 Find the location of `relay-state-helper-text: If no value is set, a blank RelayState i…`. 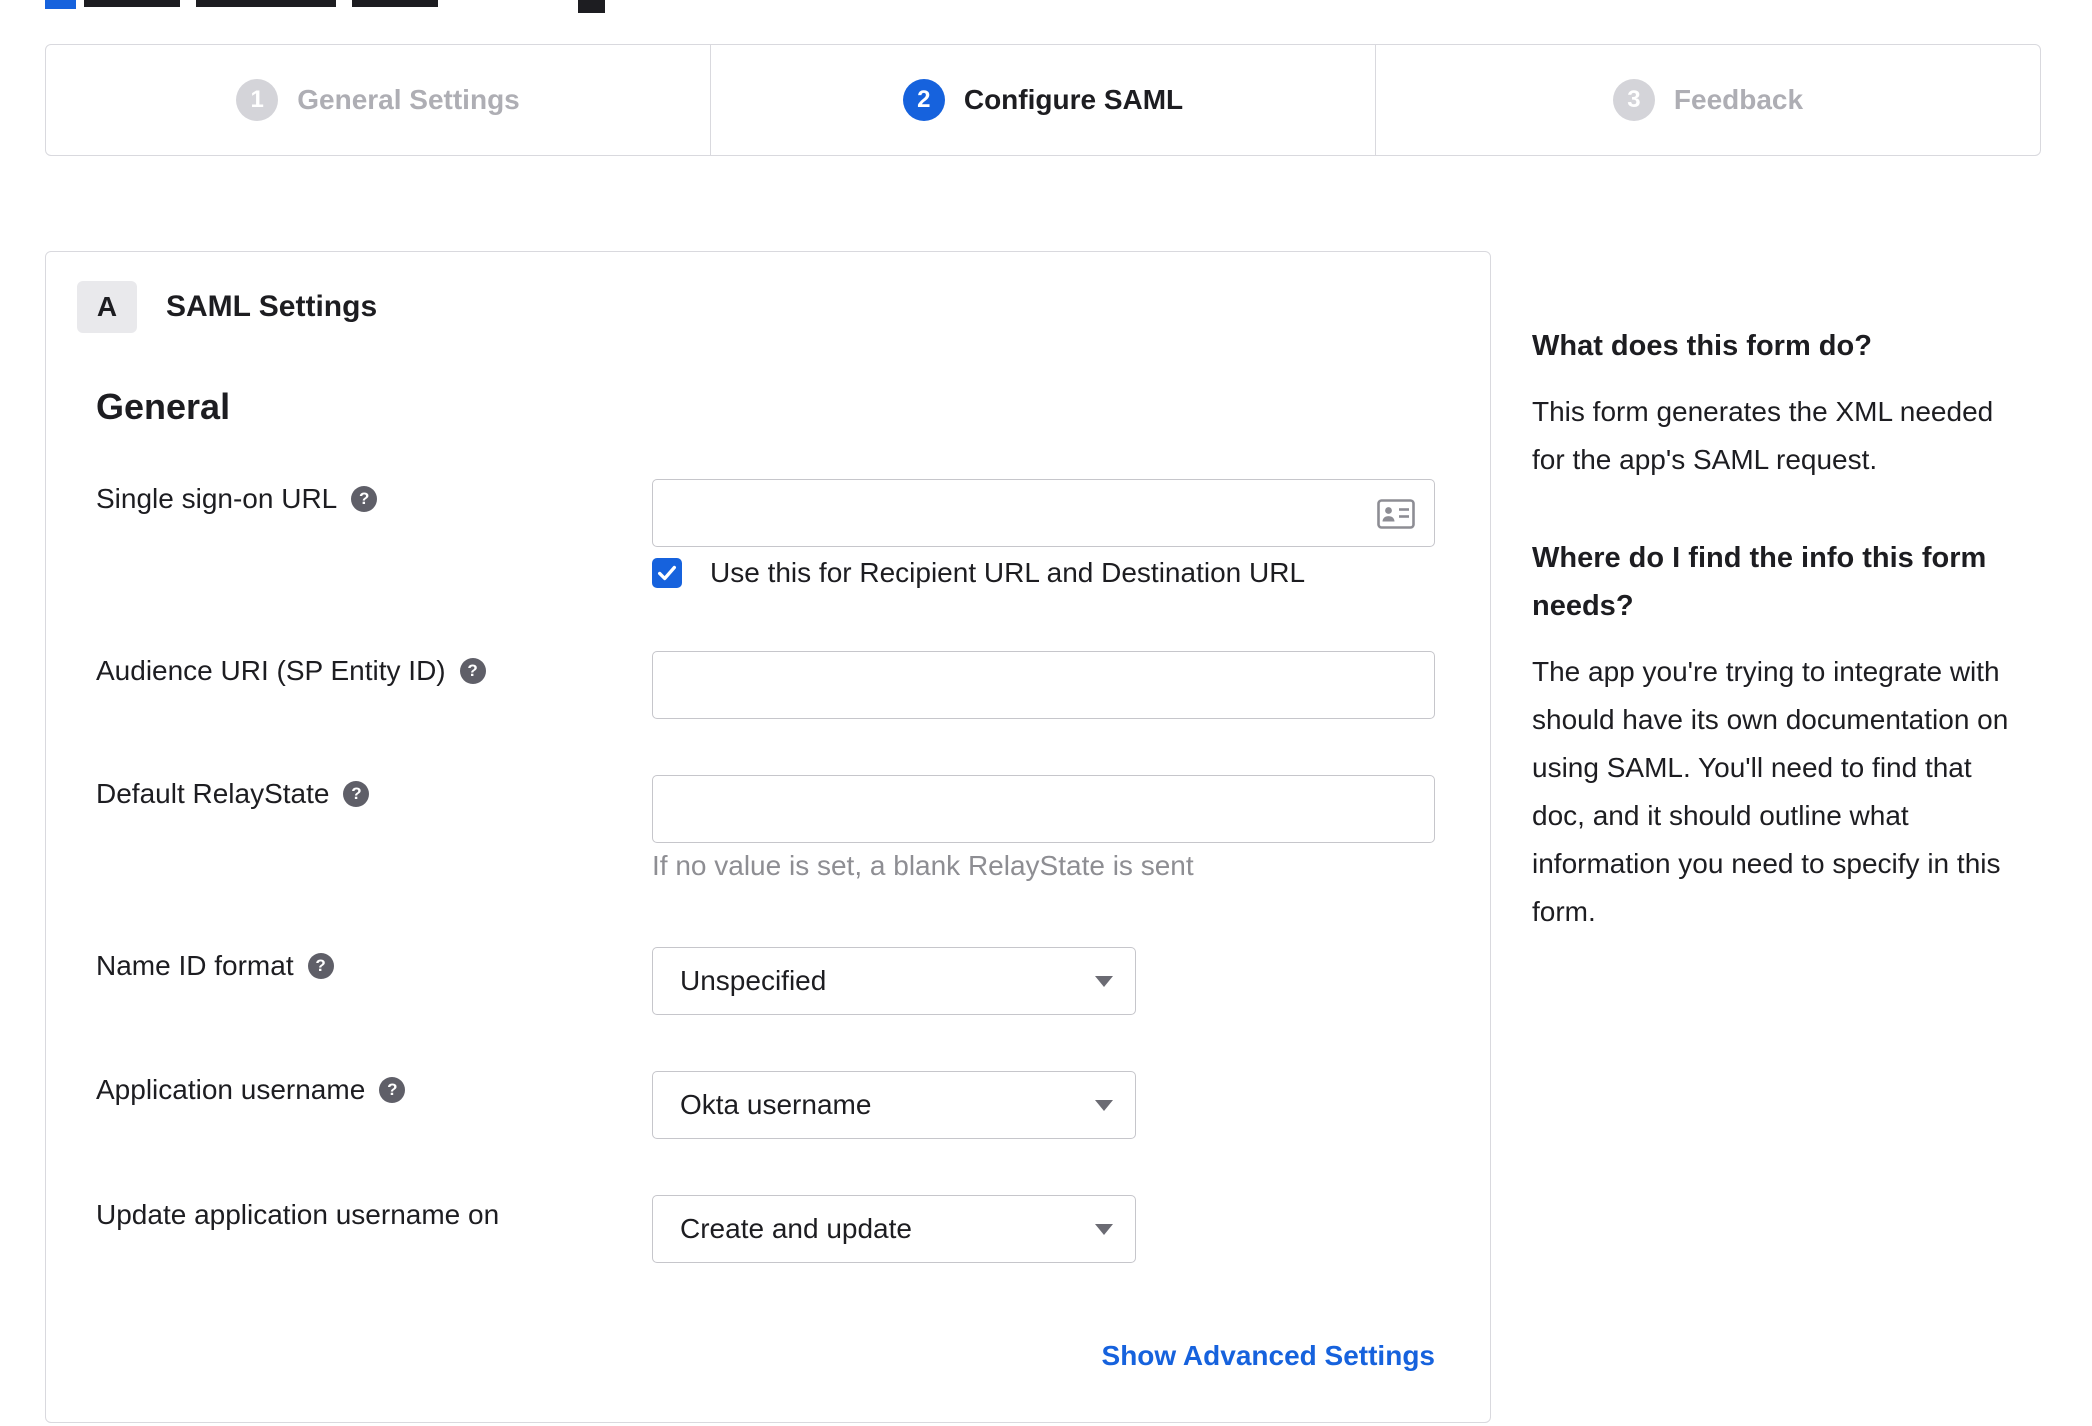

relay-state-helper-text: If no value is set, a blank RelayState i… is located at coordinates (923, 865).